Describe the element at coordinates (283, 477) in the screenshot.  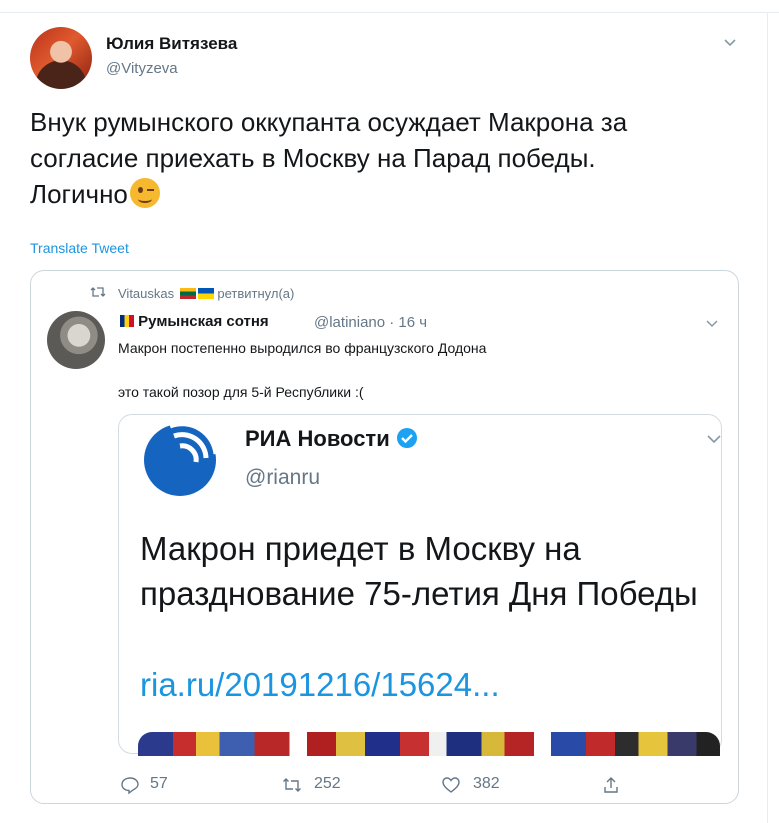
I see `ria-handle: @rianru` at that location.